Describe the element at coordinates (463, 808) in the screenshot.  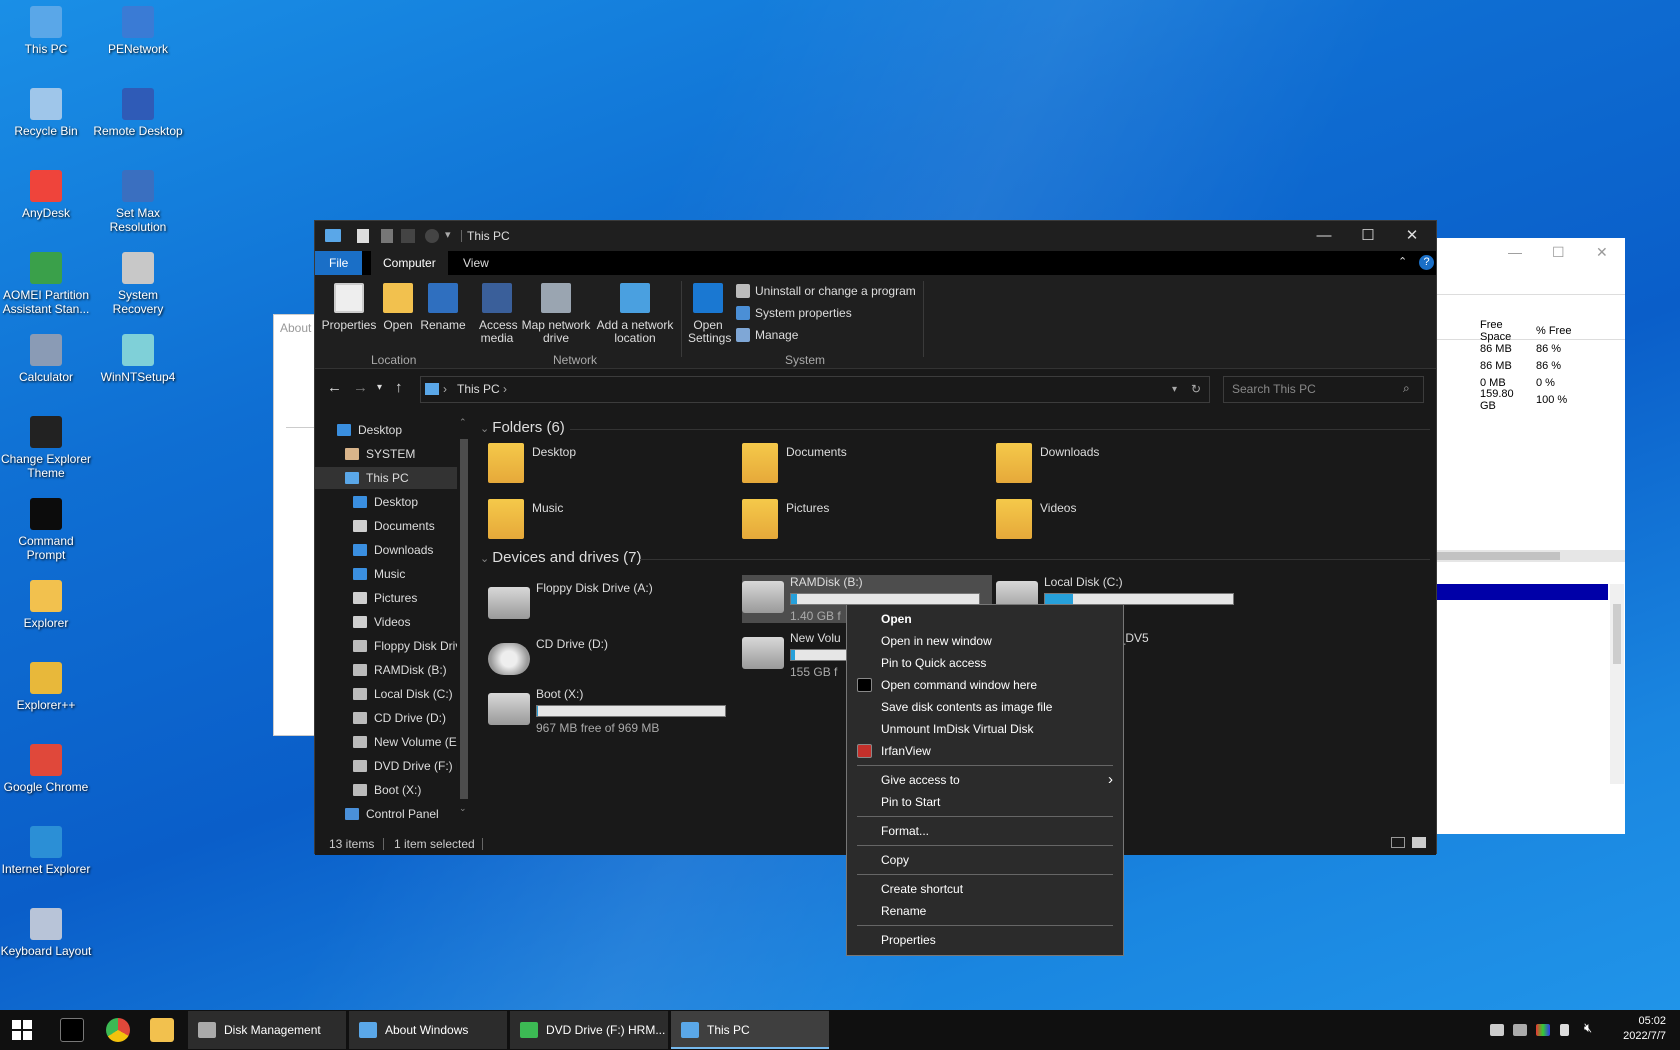
I see `scroll-down-icon: ⌄` at that location.